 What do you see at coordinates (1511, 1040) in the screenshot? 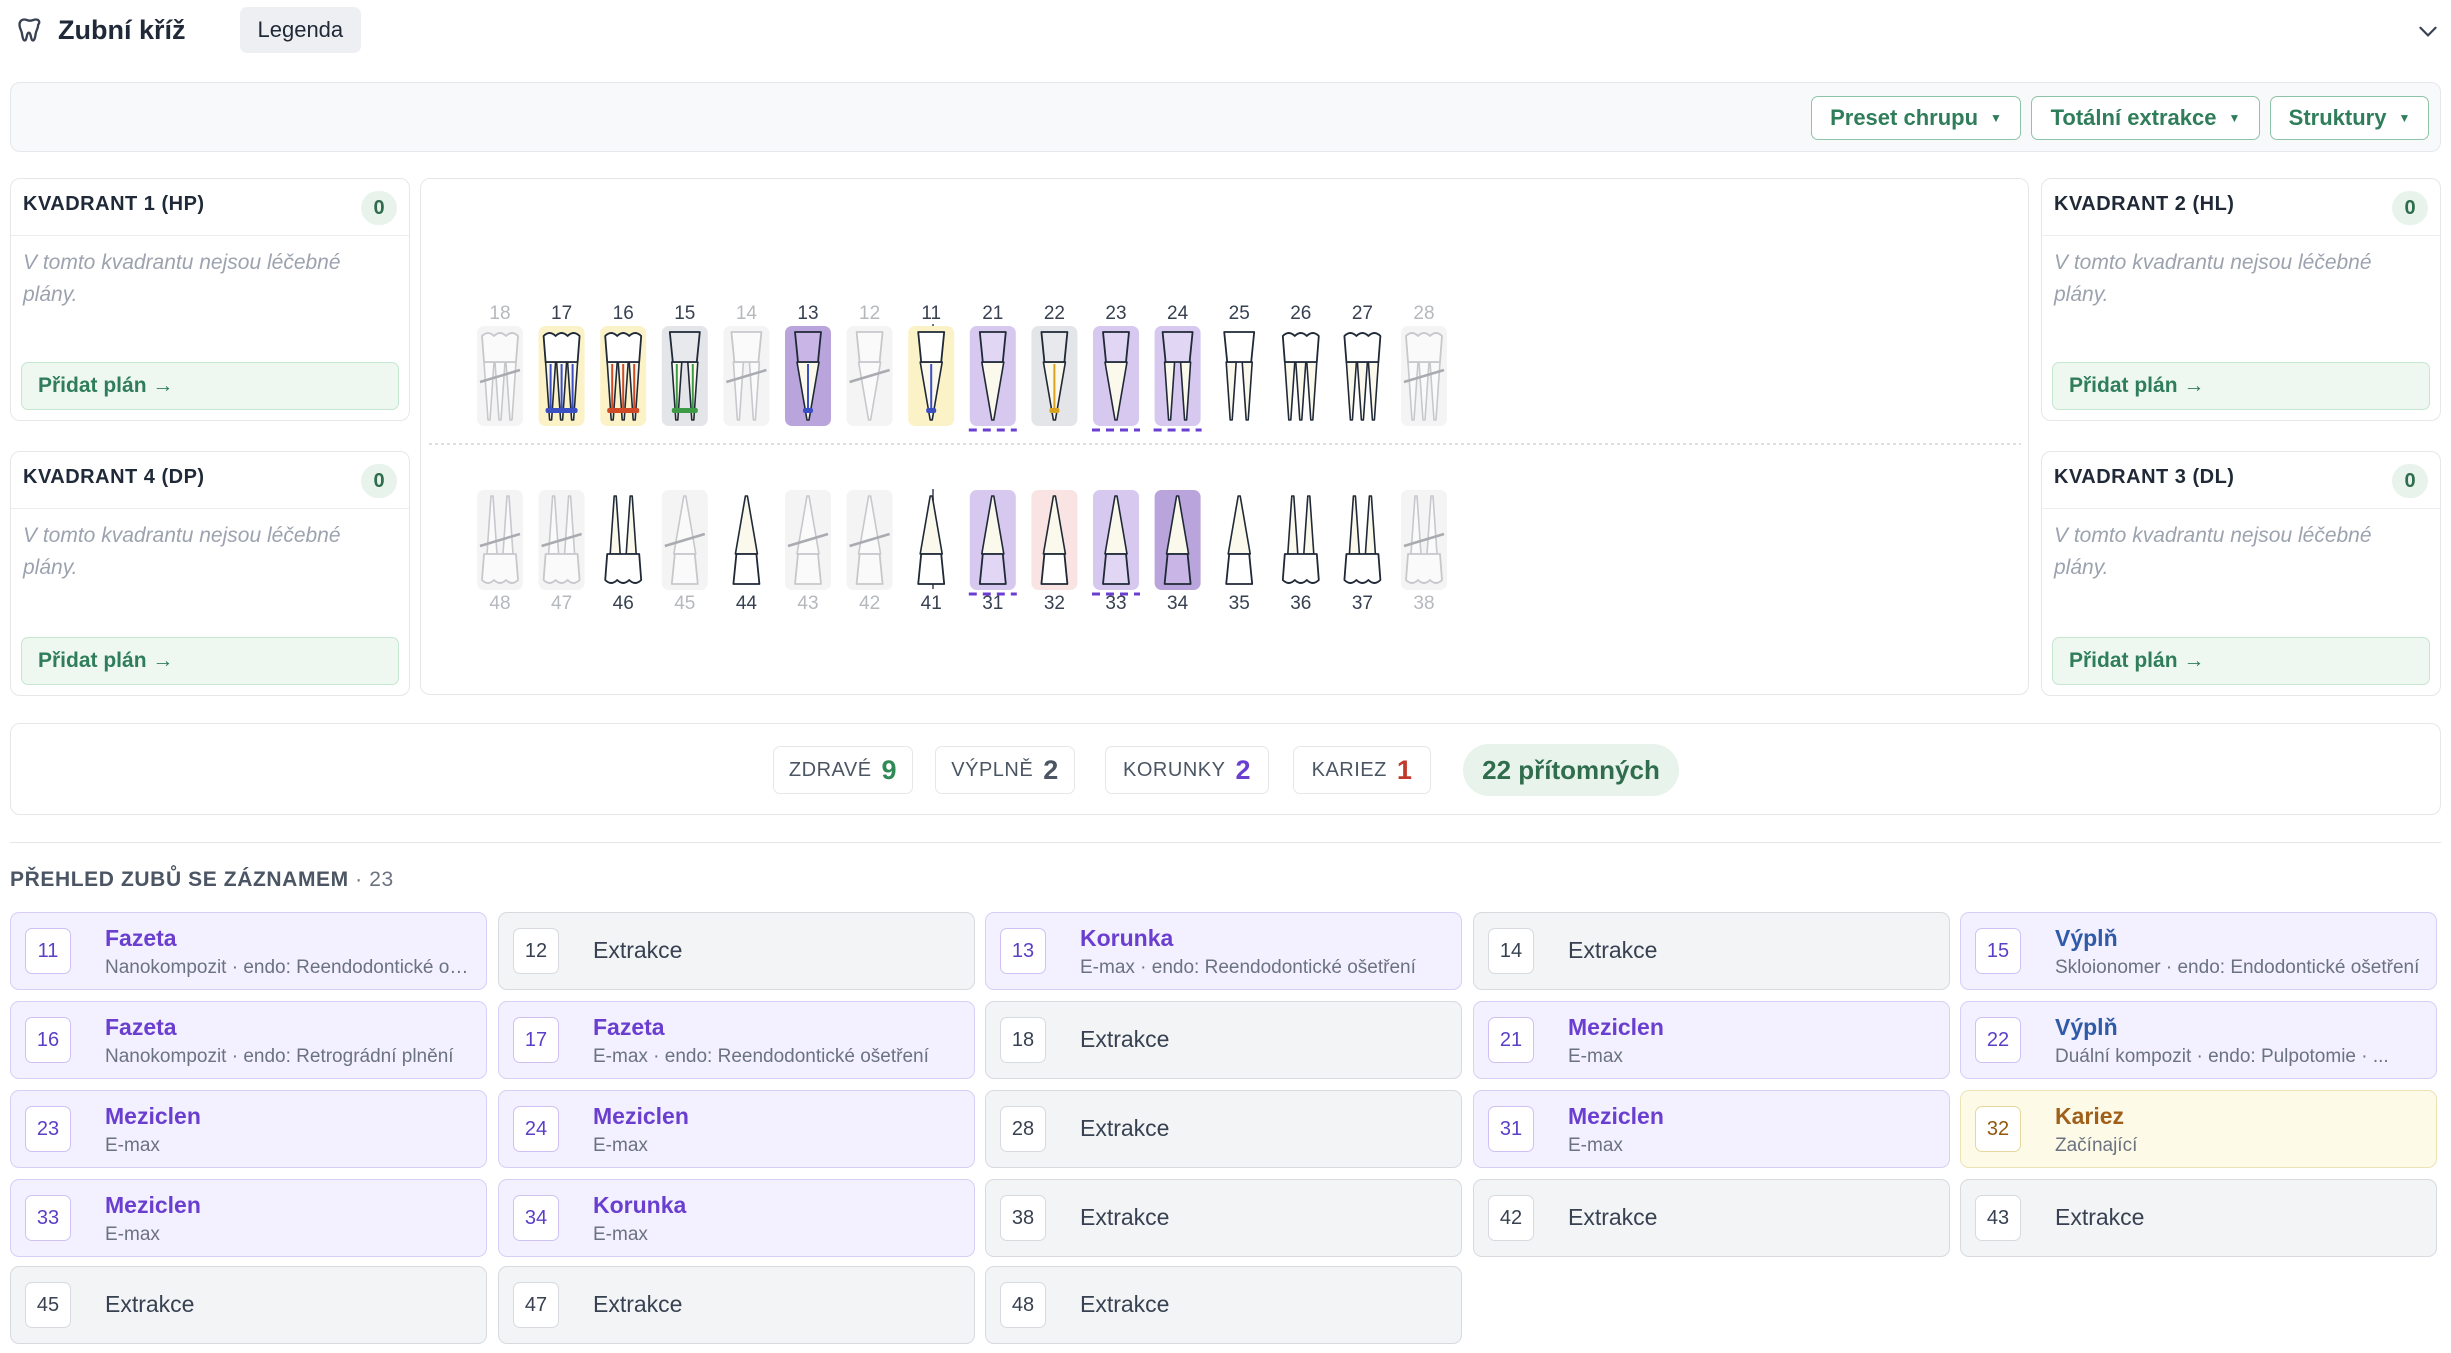
I see `tooth-number-badge: 21` at bounding box center [1511, 1040].